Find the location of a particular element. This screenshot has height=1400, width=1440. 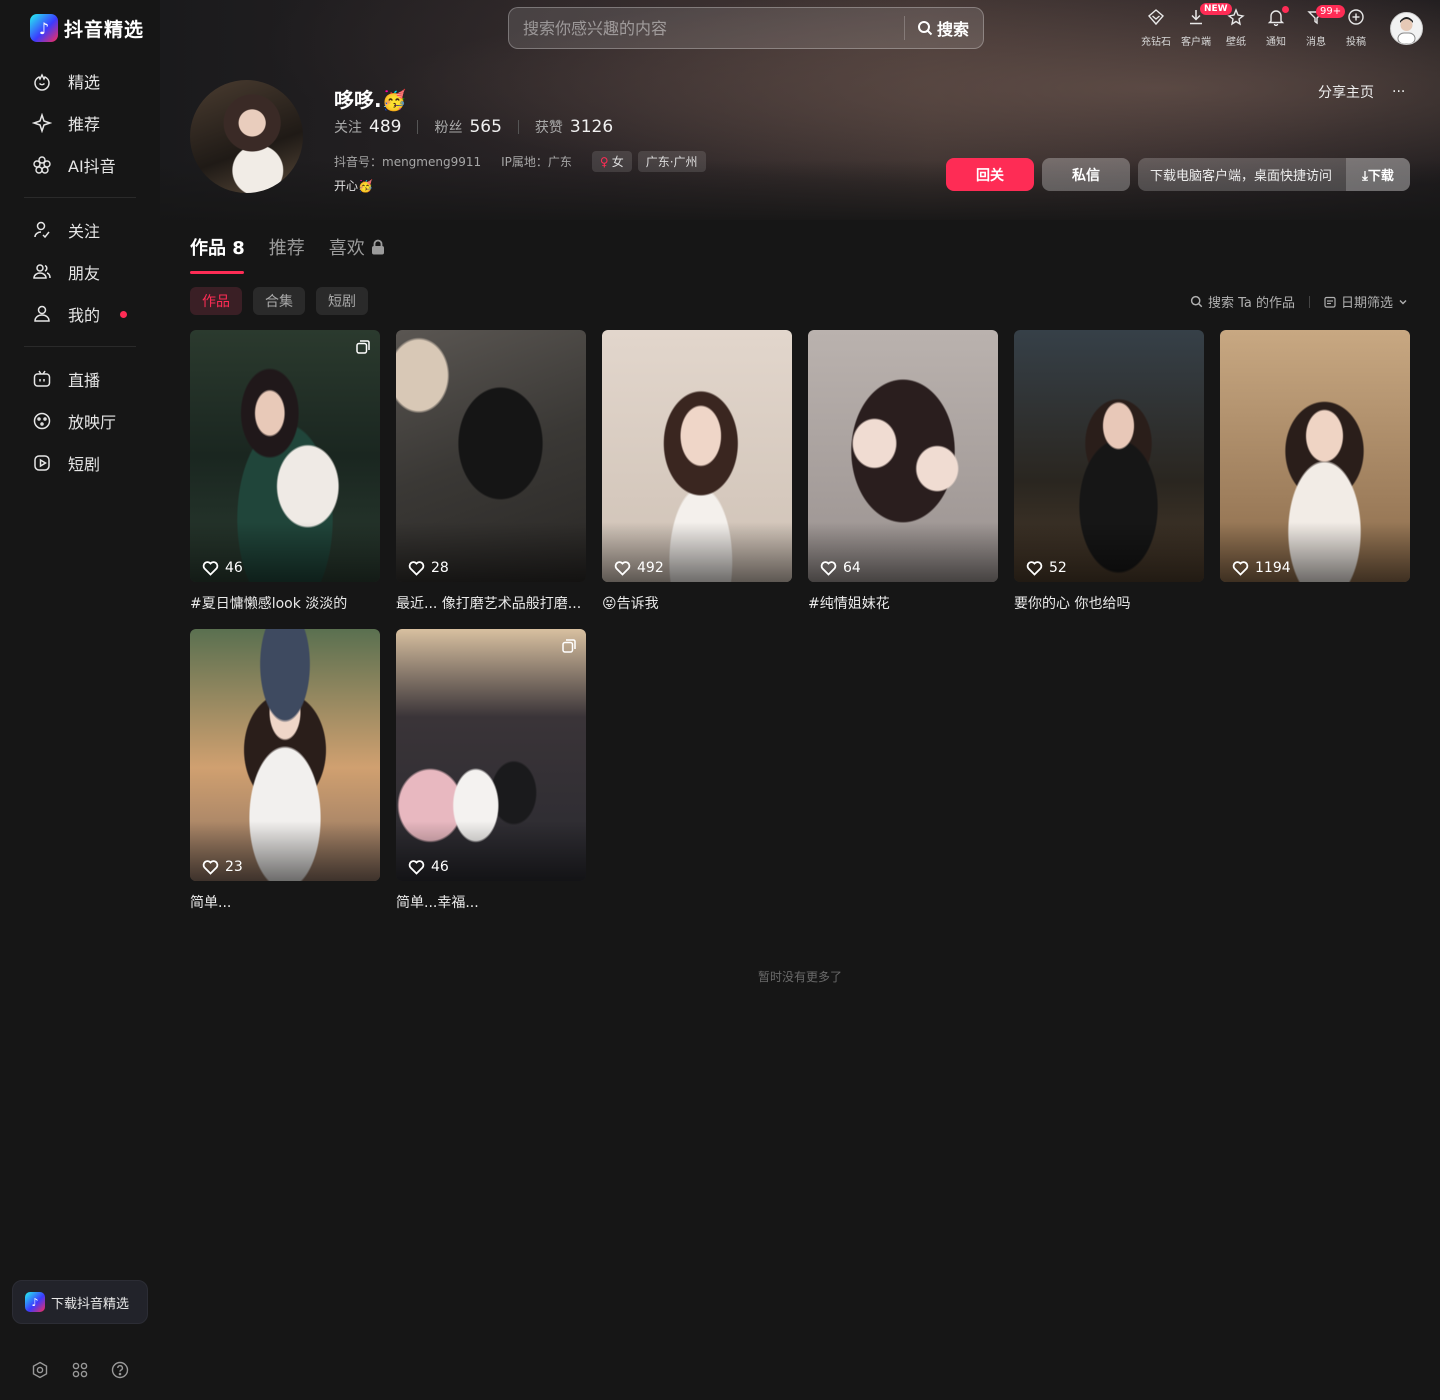

sidebar-item-short-drama: 短剧 is located at coordinates (80, 463).